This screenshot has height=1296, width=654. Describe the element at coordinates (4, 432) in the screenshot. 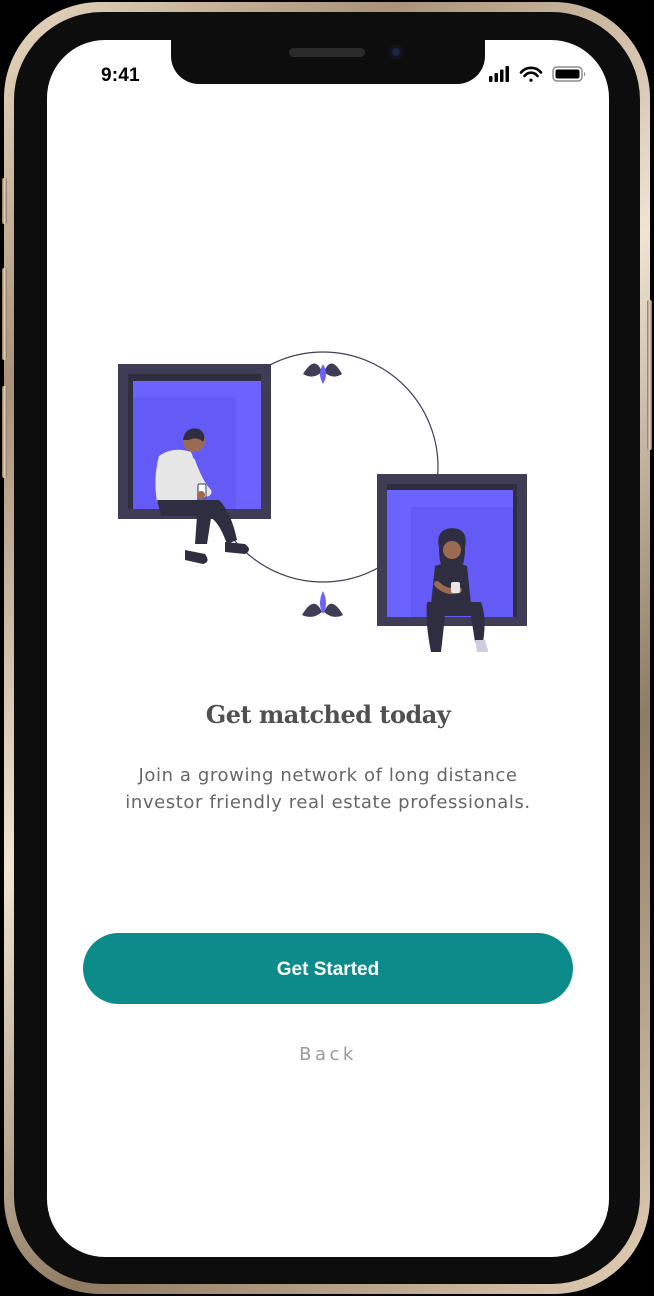

I see `volume-down-button` at that location.